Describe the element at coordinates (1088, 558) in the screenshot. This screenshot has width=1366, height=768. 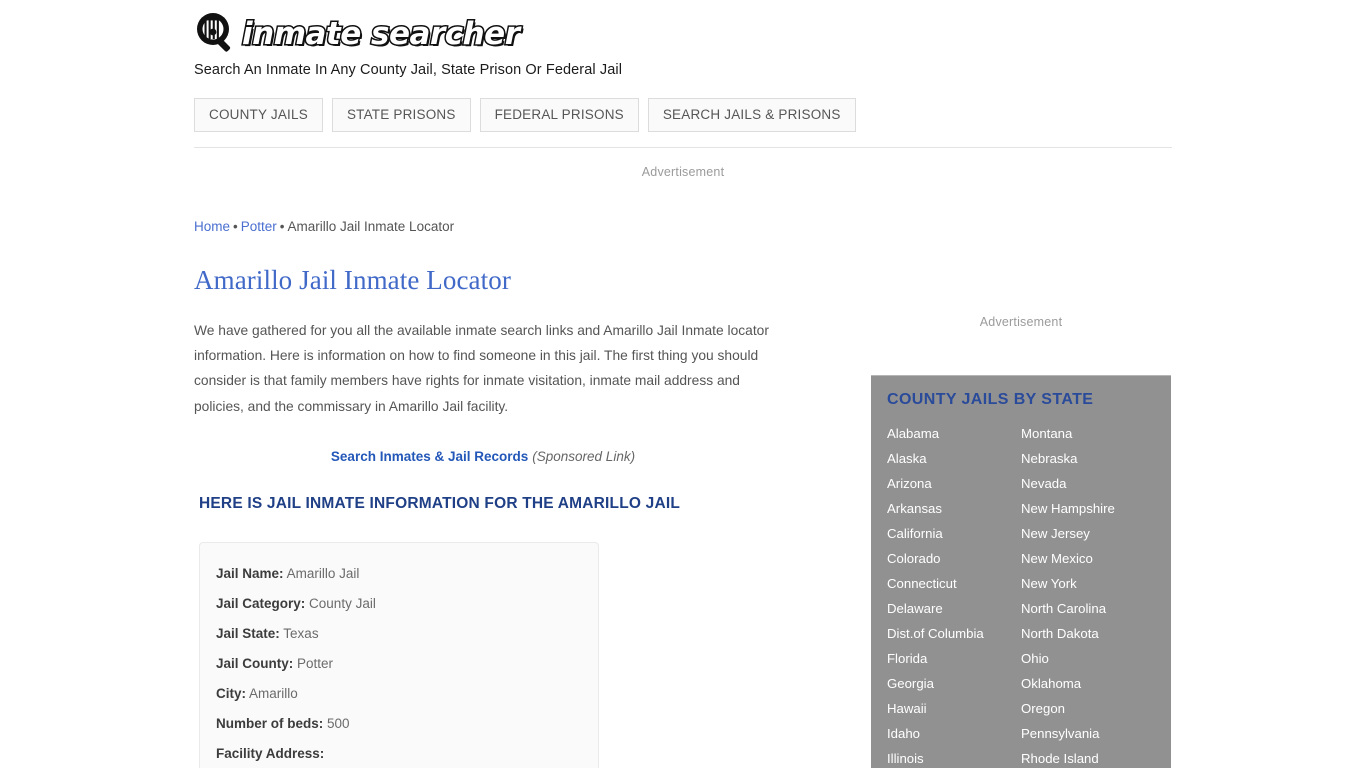
I see `state-link-new-mexico: New Mexico` at that location.